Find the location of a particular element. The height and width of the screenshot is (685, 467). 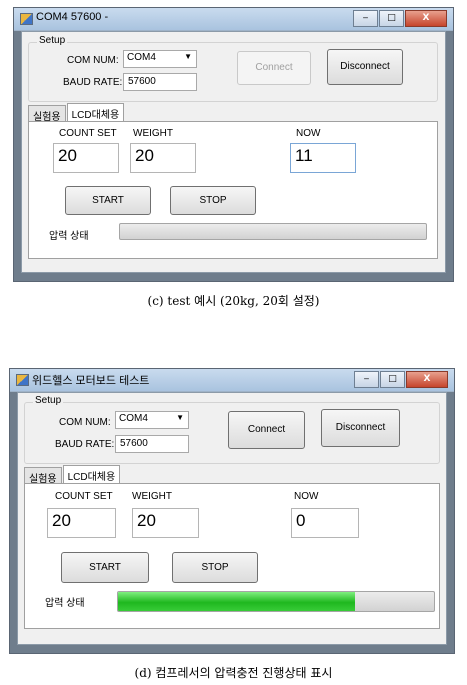

window-title: COM4 57600 - is located at coordinates (72, 17).